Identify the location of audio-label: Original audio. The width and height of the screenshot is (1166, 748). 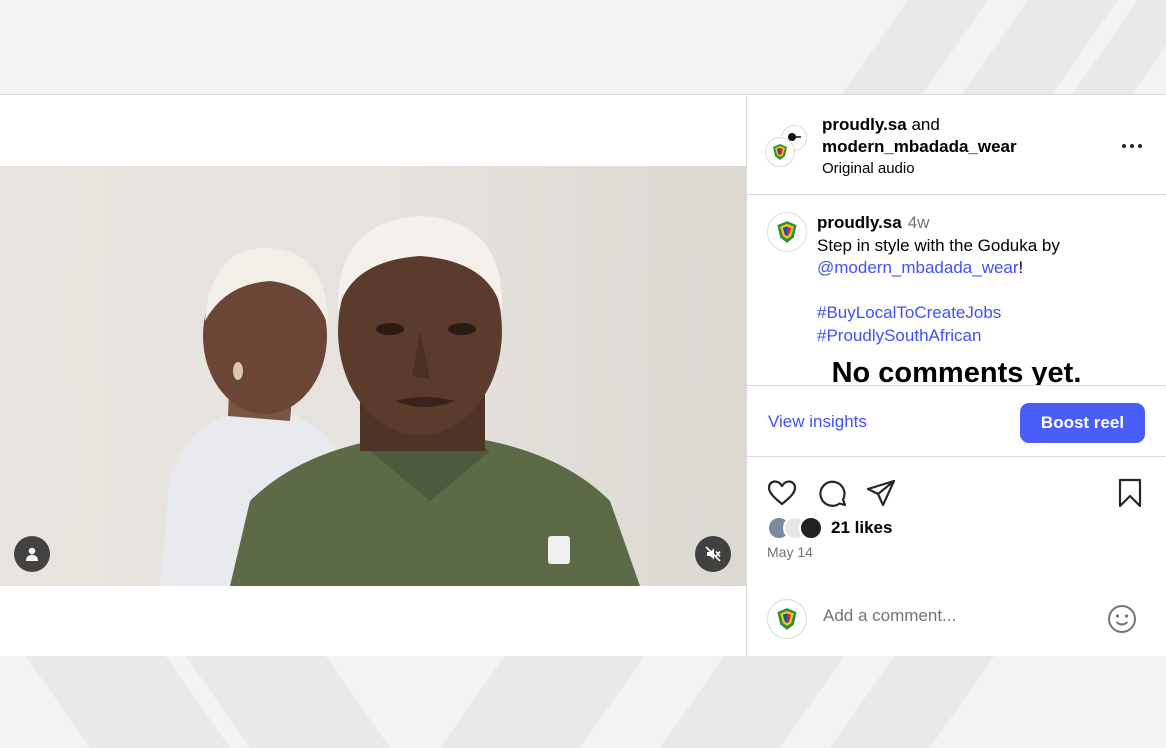
(919, 169).